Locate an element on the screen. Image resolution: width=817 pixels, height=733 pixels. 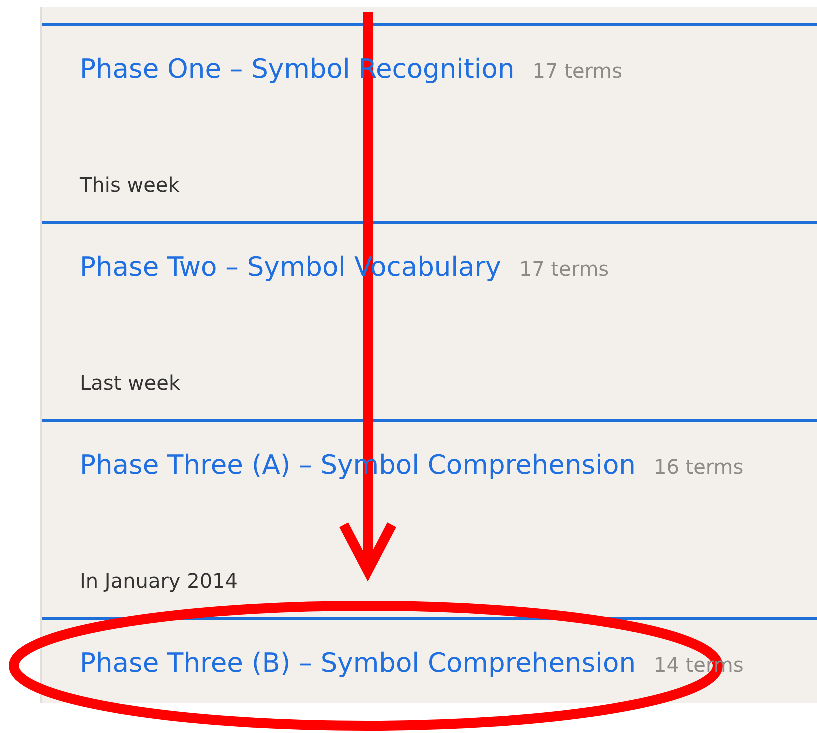
date-label: Last week is located at coordinates (131, 383).